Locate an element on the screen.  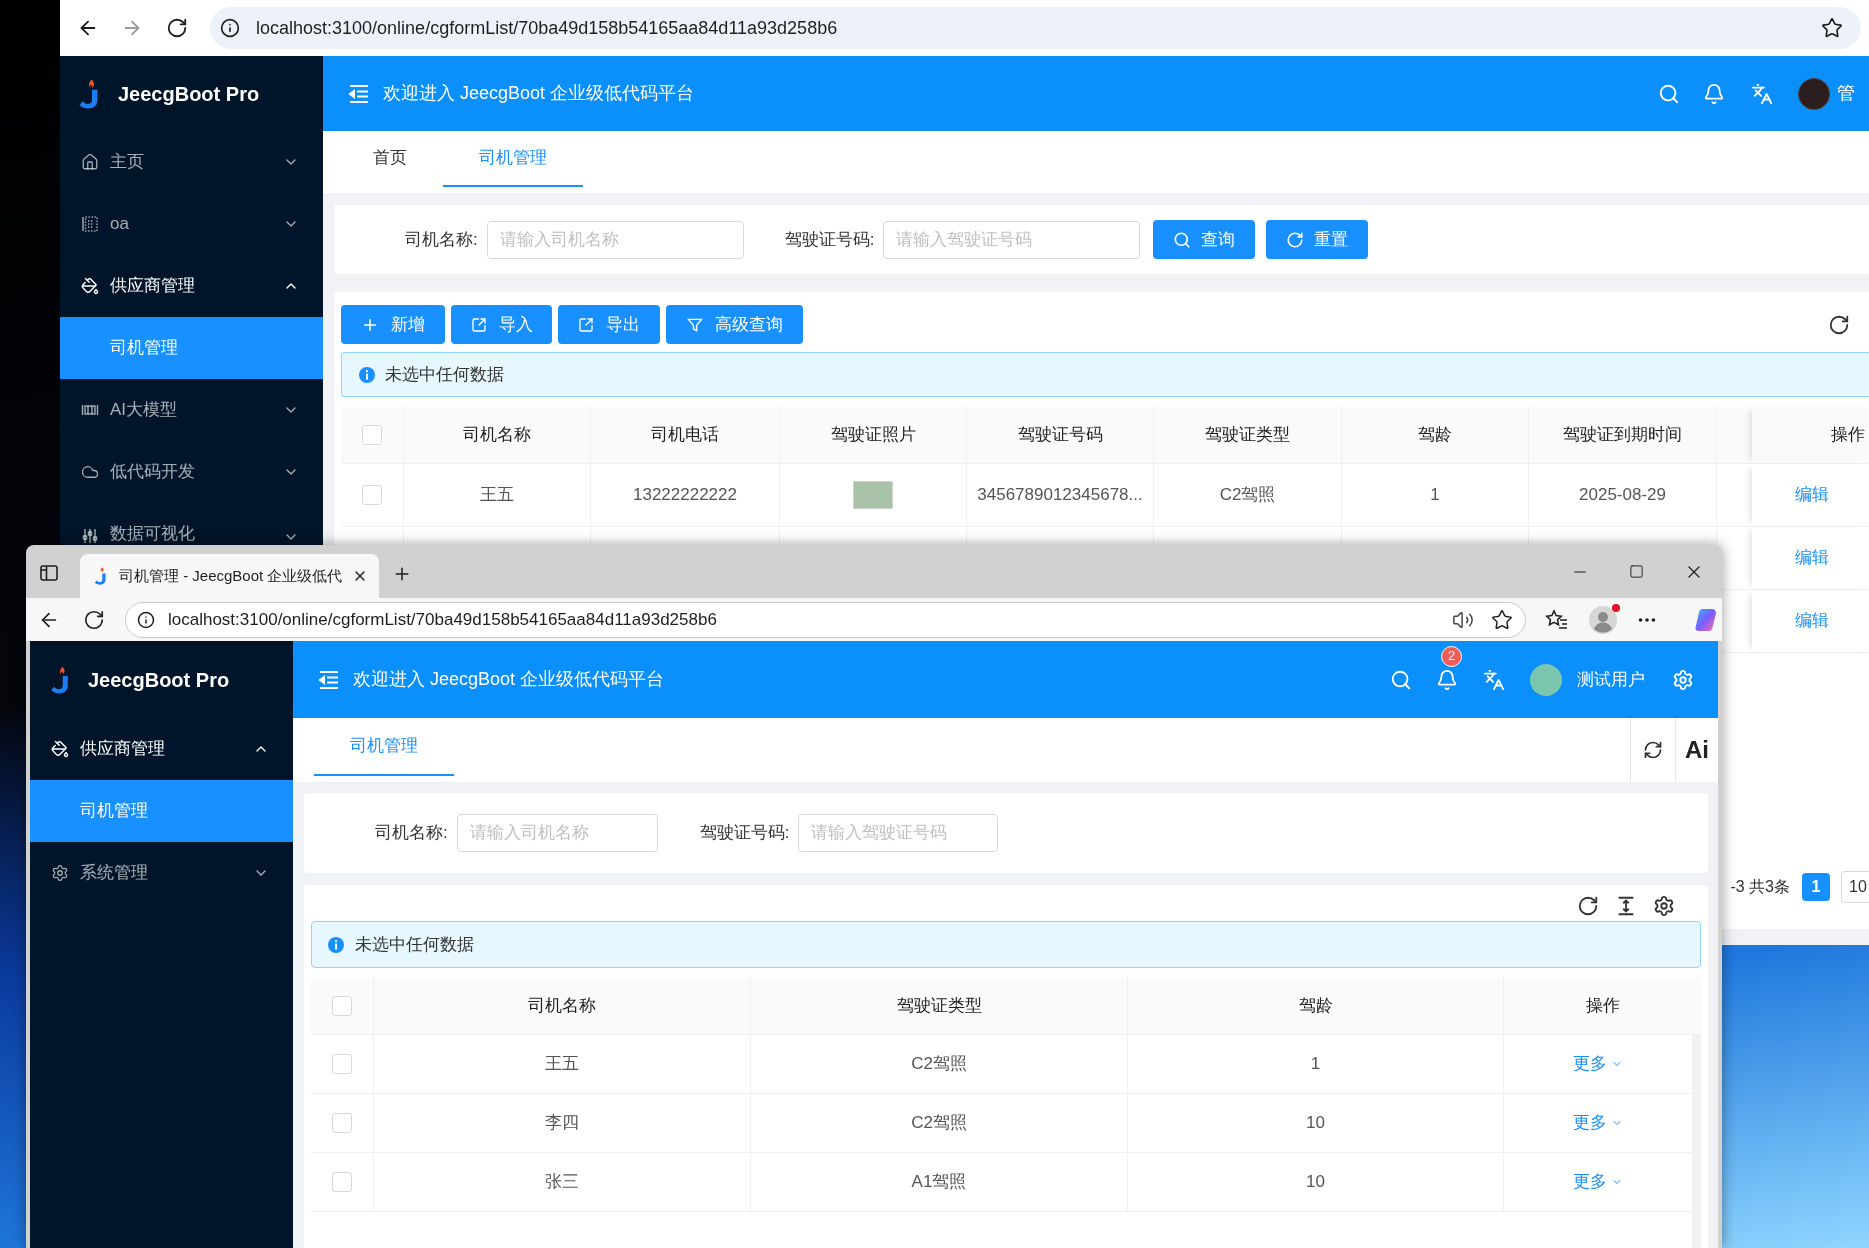
reset-icon is located at coordinates (1295, 239).